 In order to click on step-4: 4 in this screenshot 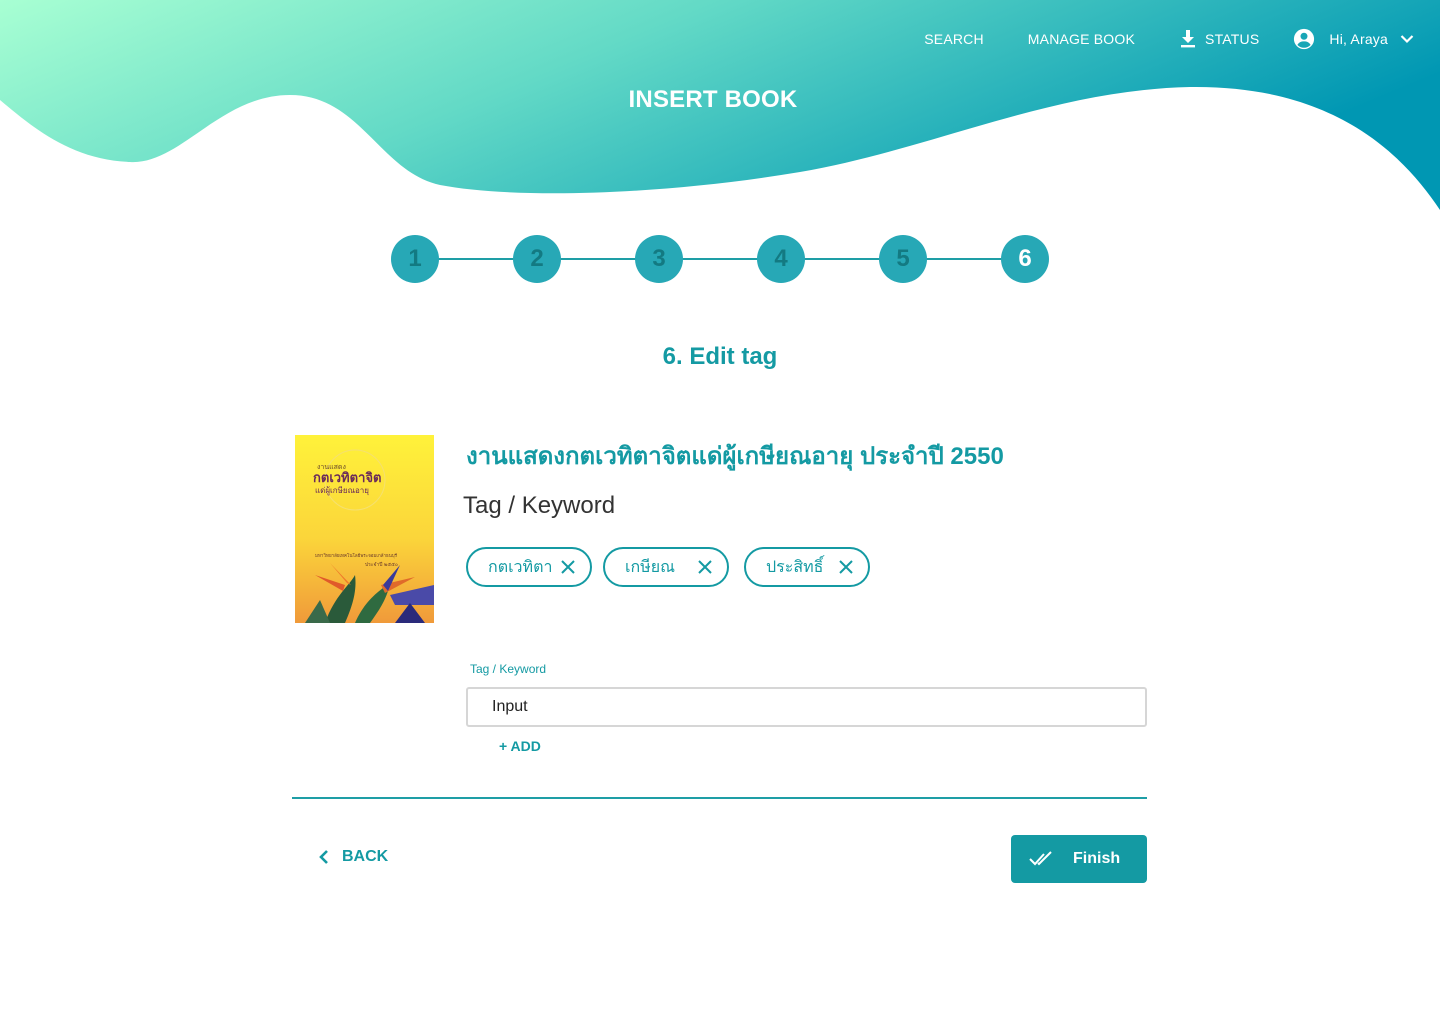, I will do `click(781, 259)`.